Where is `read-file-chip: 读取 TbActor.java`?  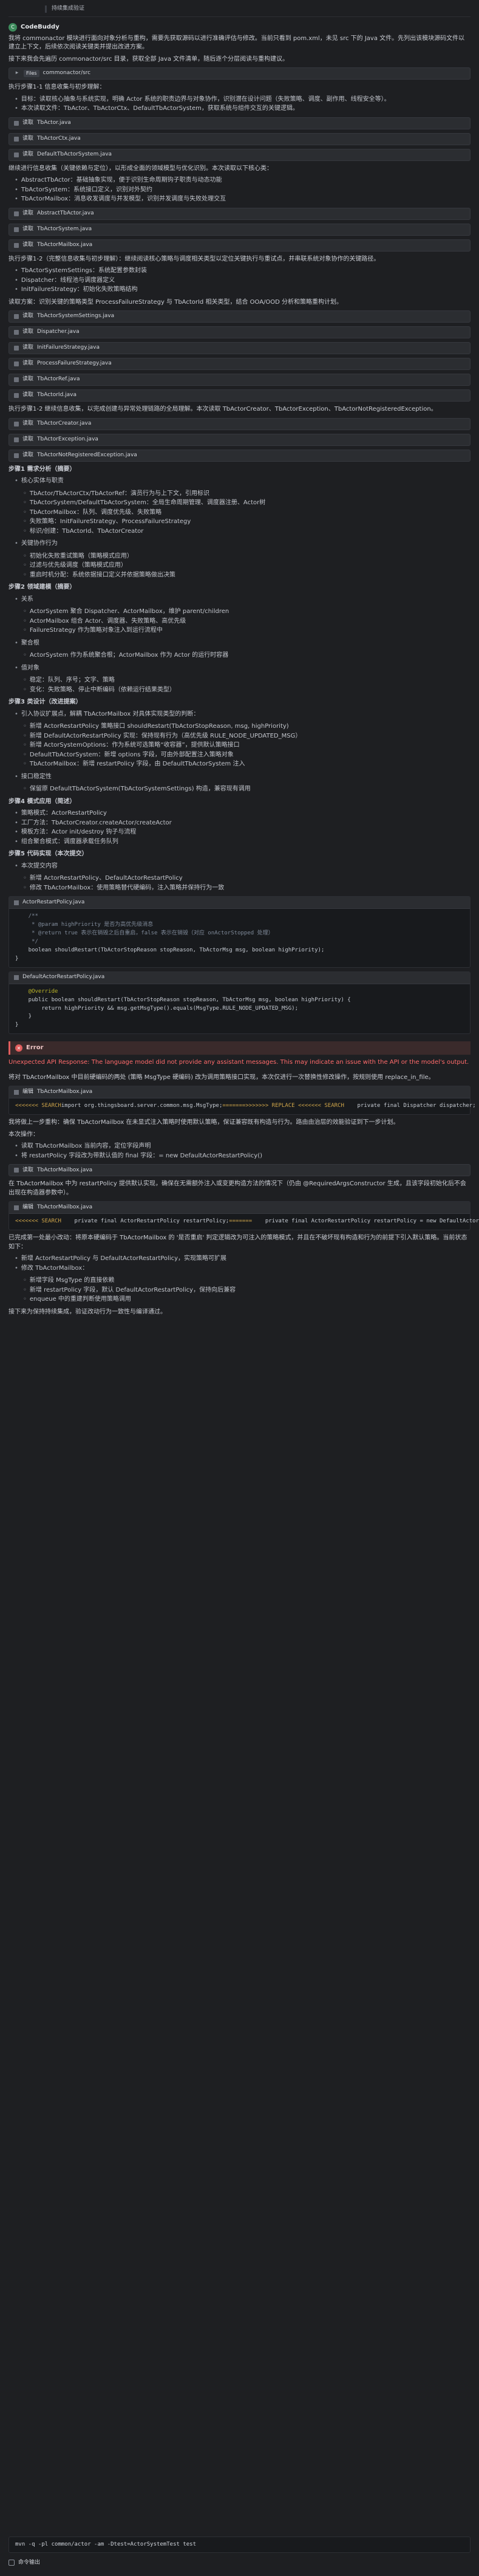
read-file-chip: 读取 TbActor.java is located at coordinates (240, 123).